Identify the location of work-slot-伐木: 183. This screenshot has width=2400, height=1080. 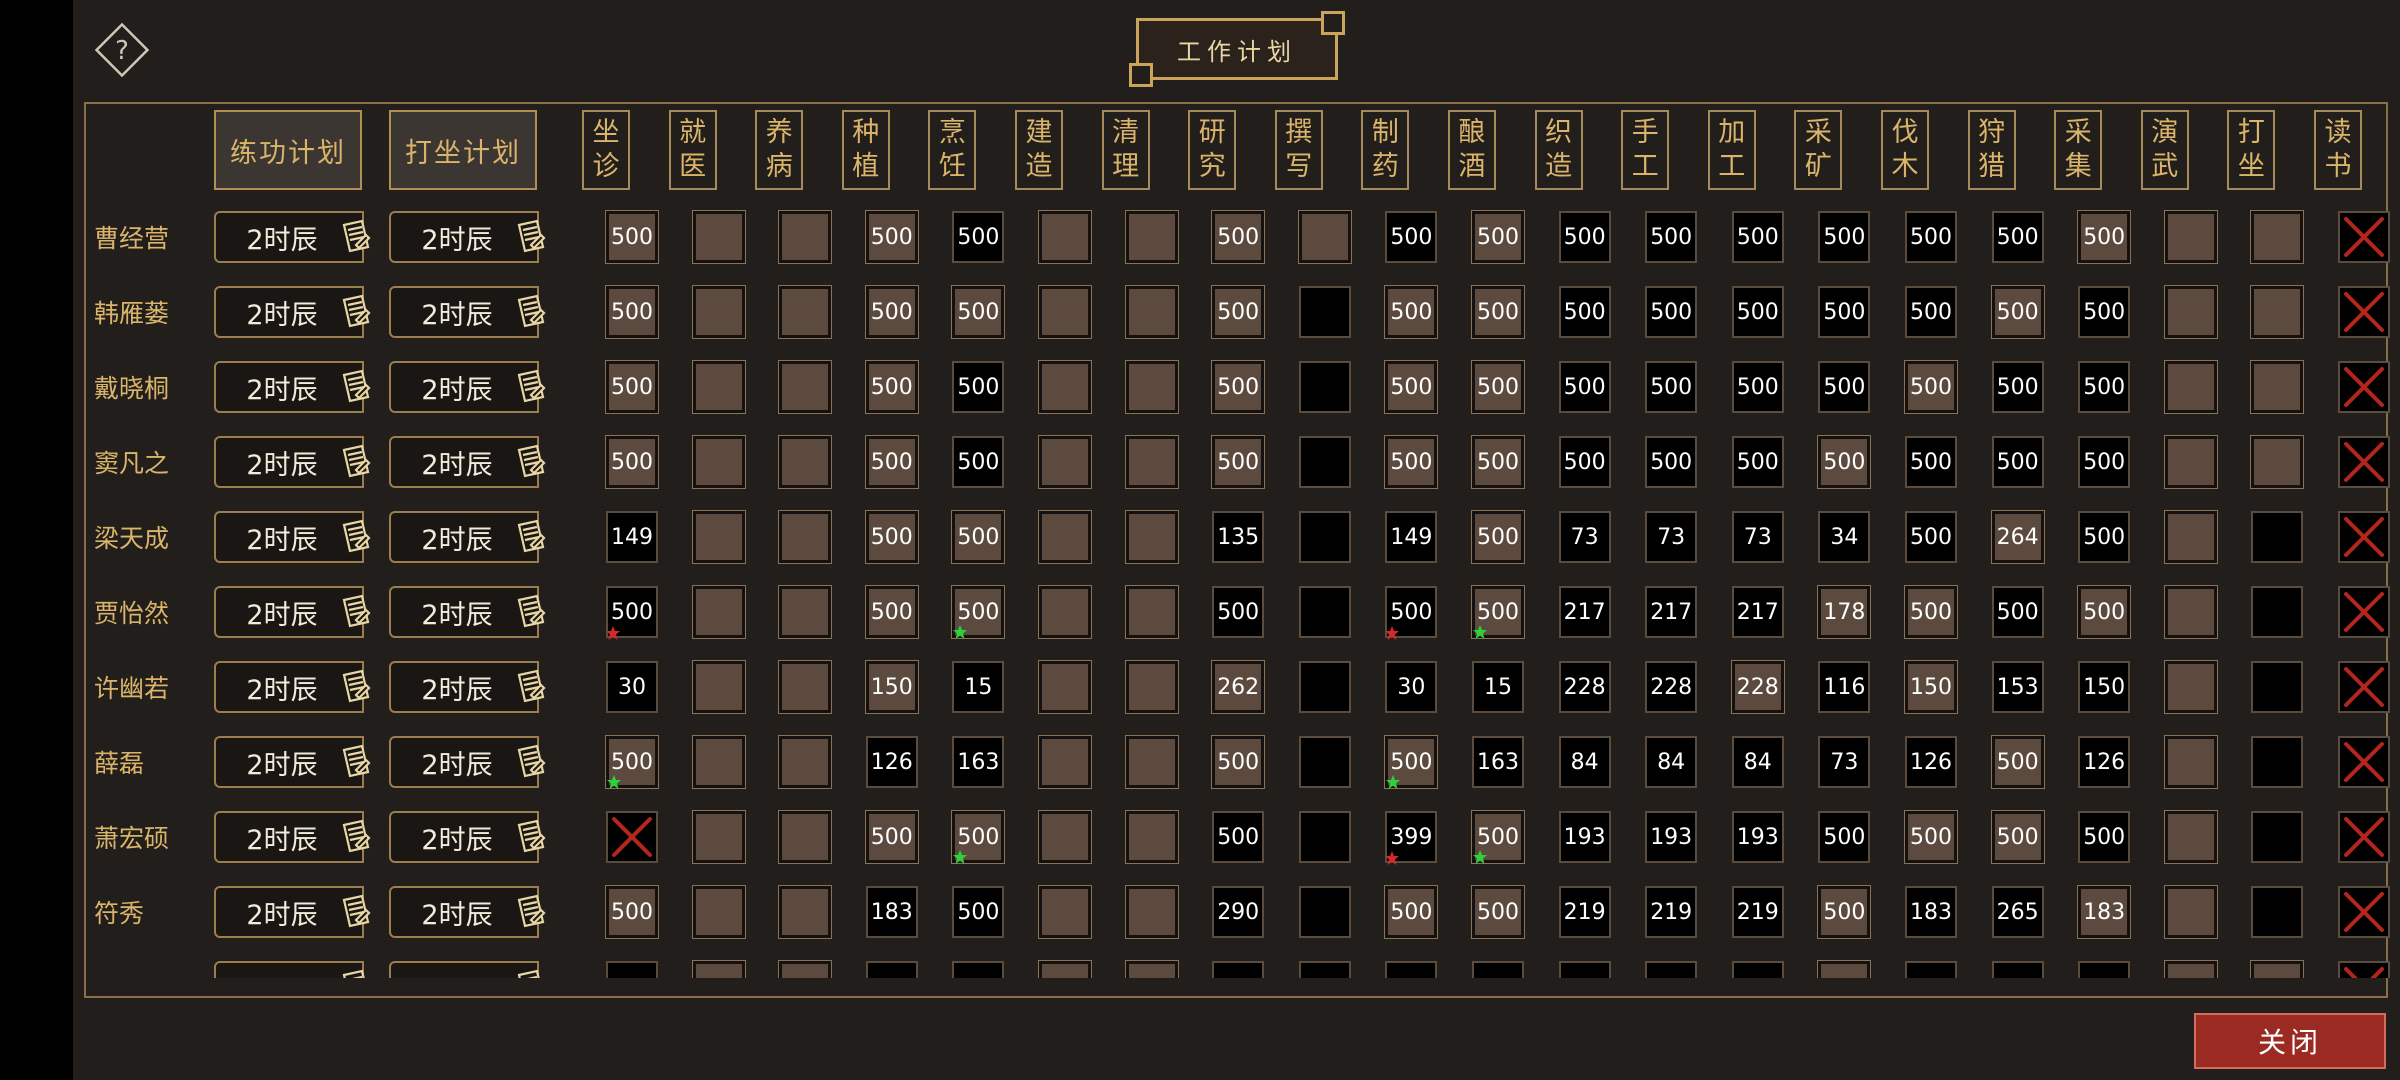
(1931, 912).